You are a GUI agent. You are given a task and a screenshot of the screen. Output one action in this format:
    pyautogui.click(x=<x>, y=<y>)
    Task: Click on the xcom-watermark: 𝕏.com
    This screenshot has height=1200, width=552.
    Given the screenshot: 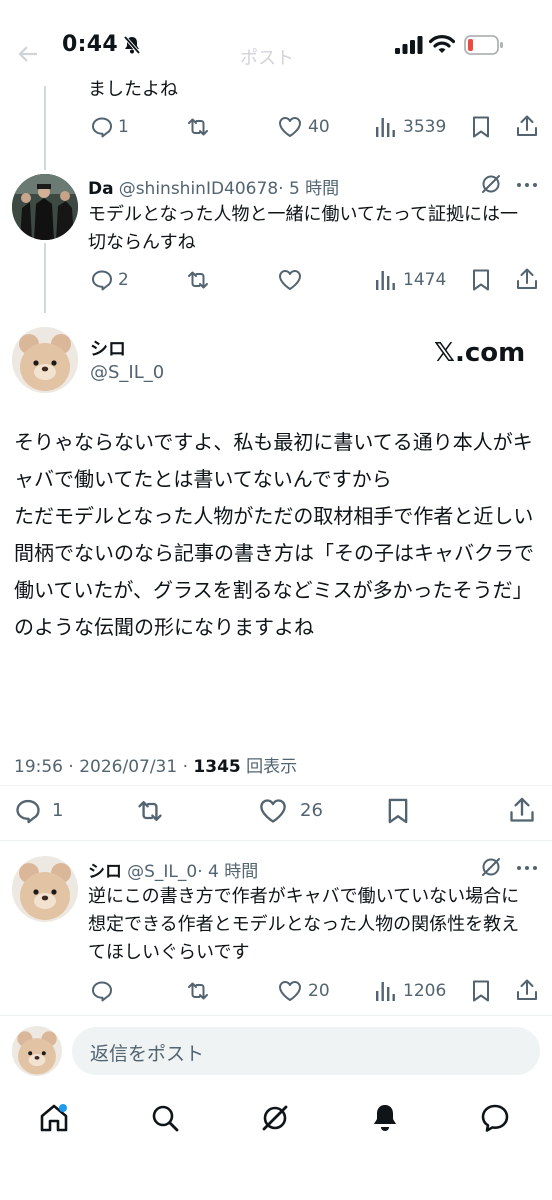 What is the action you would take?
    pyautogui.click(x=480, y=353)
    